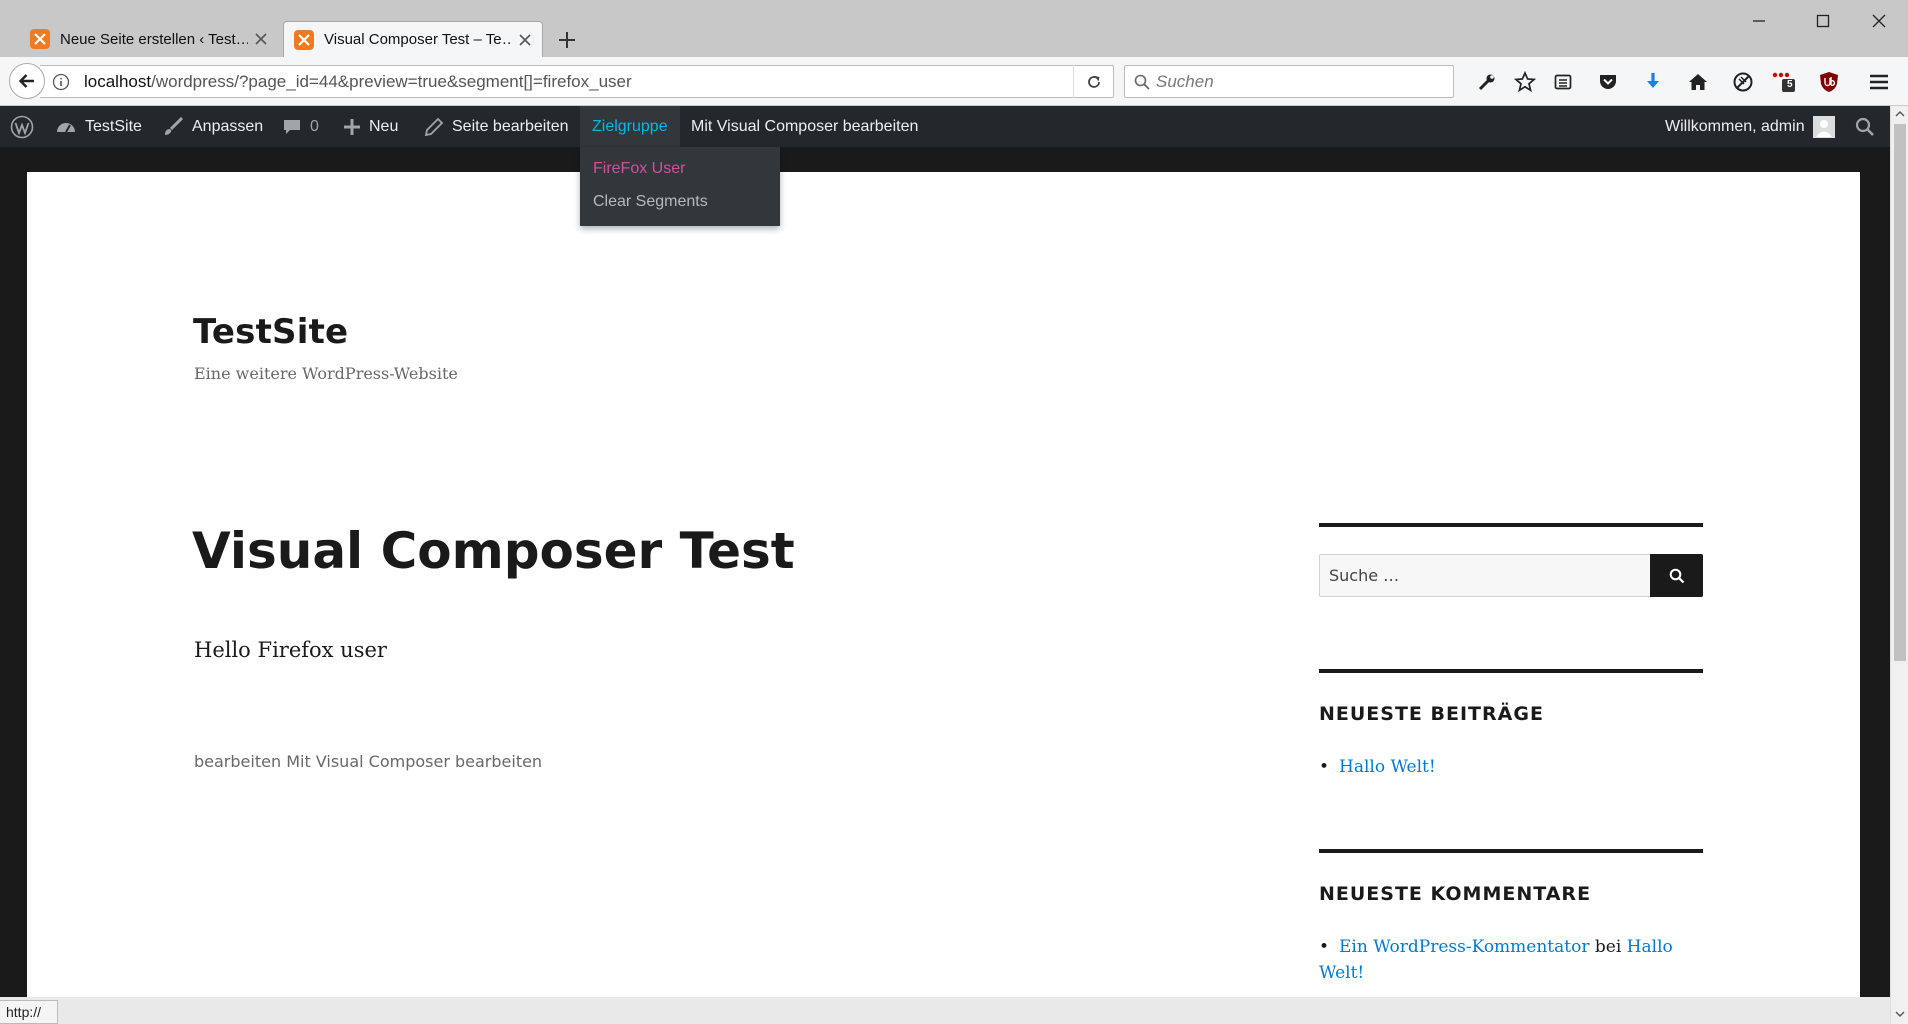  I want to click on home-icon, so click(1698, 82).